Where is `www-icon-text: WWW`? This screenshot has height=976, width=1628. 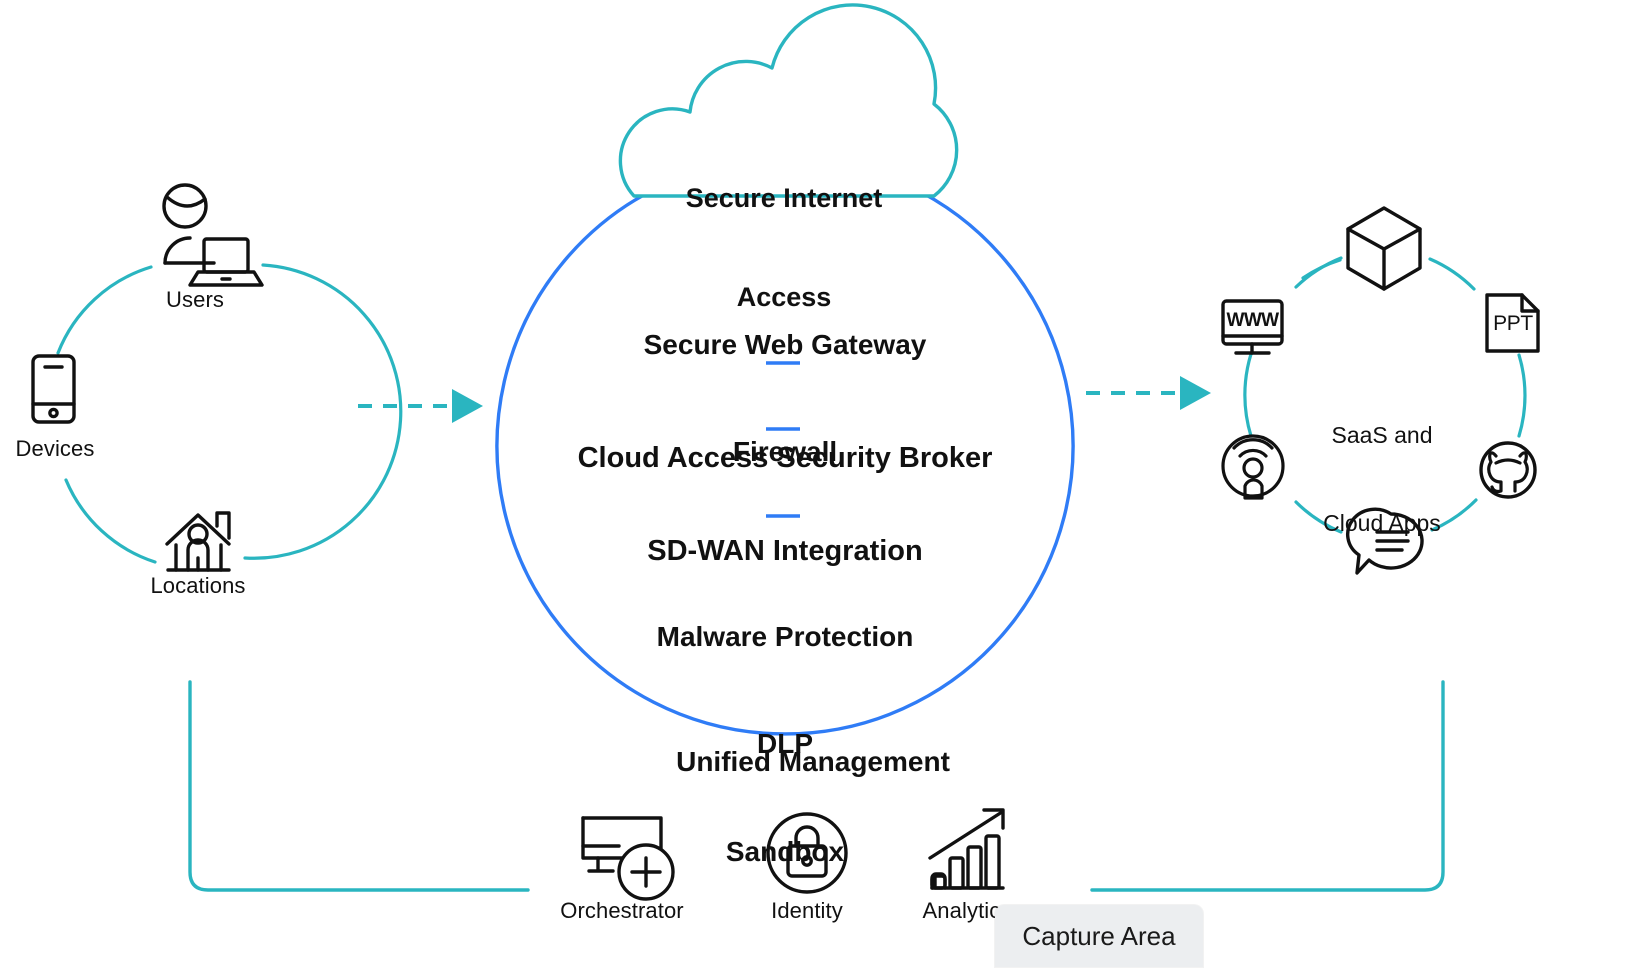
www-icon-text: WWW is located at coordinates (1253, 320).